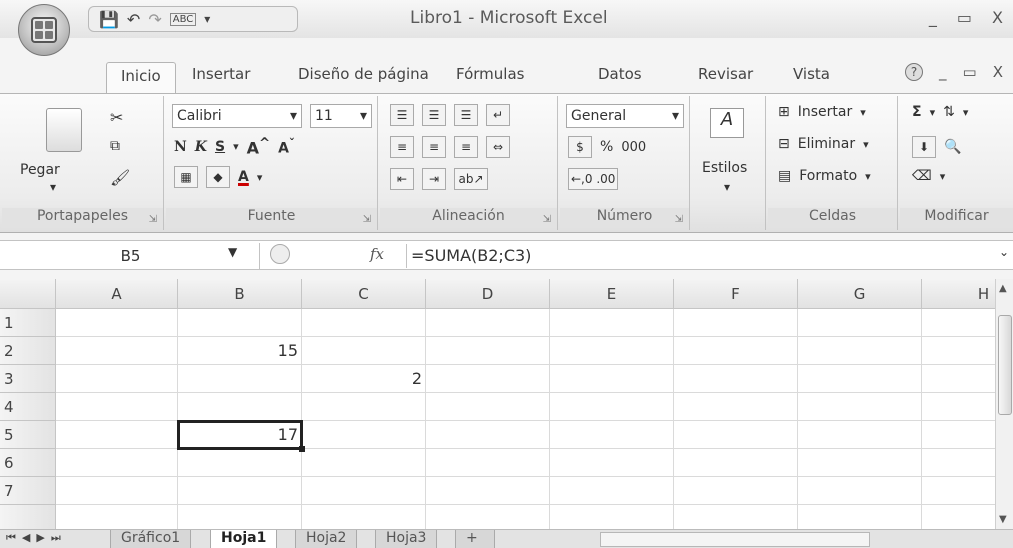 This screenshot has width=1013, height=548. What do you see at coordinates (958, 294) in the screenshot?
I see `column-header-h: H` at bounding box center [958, 294].